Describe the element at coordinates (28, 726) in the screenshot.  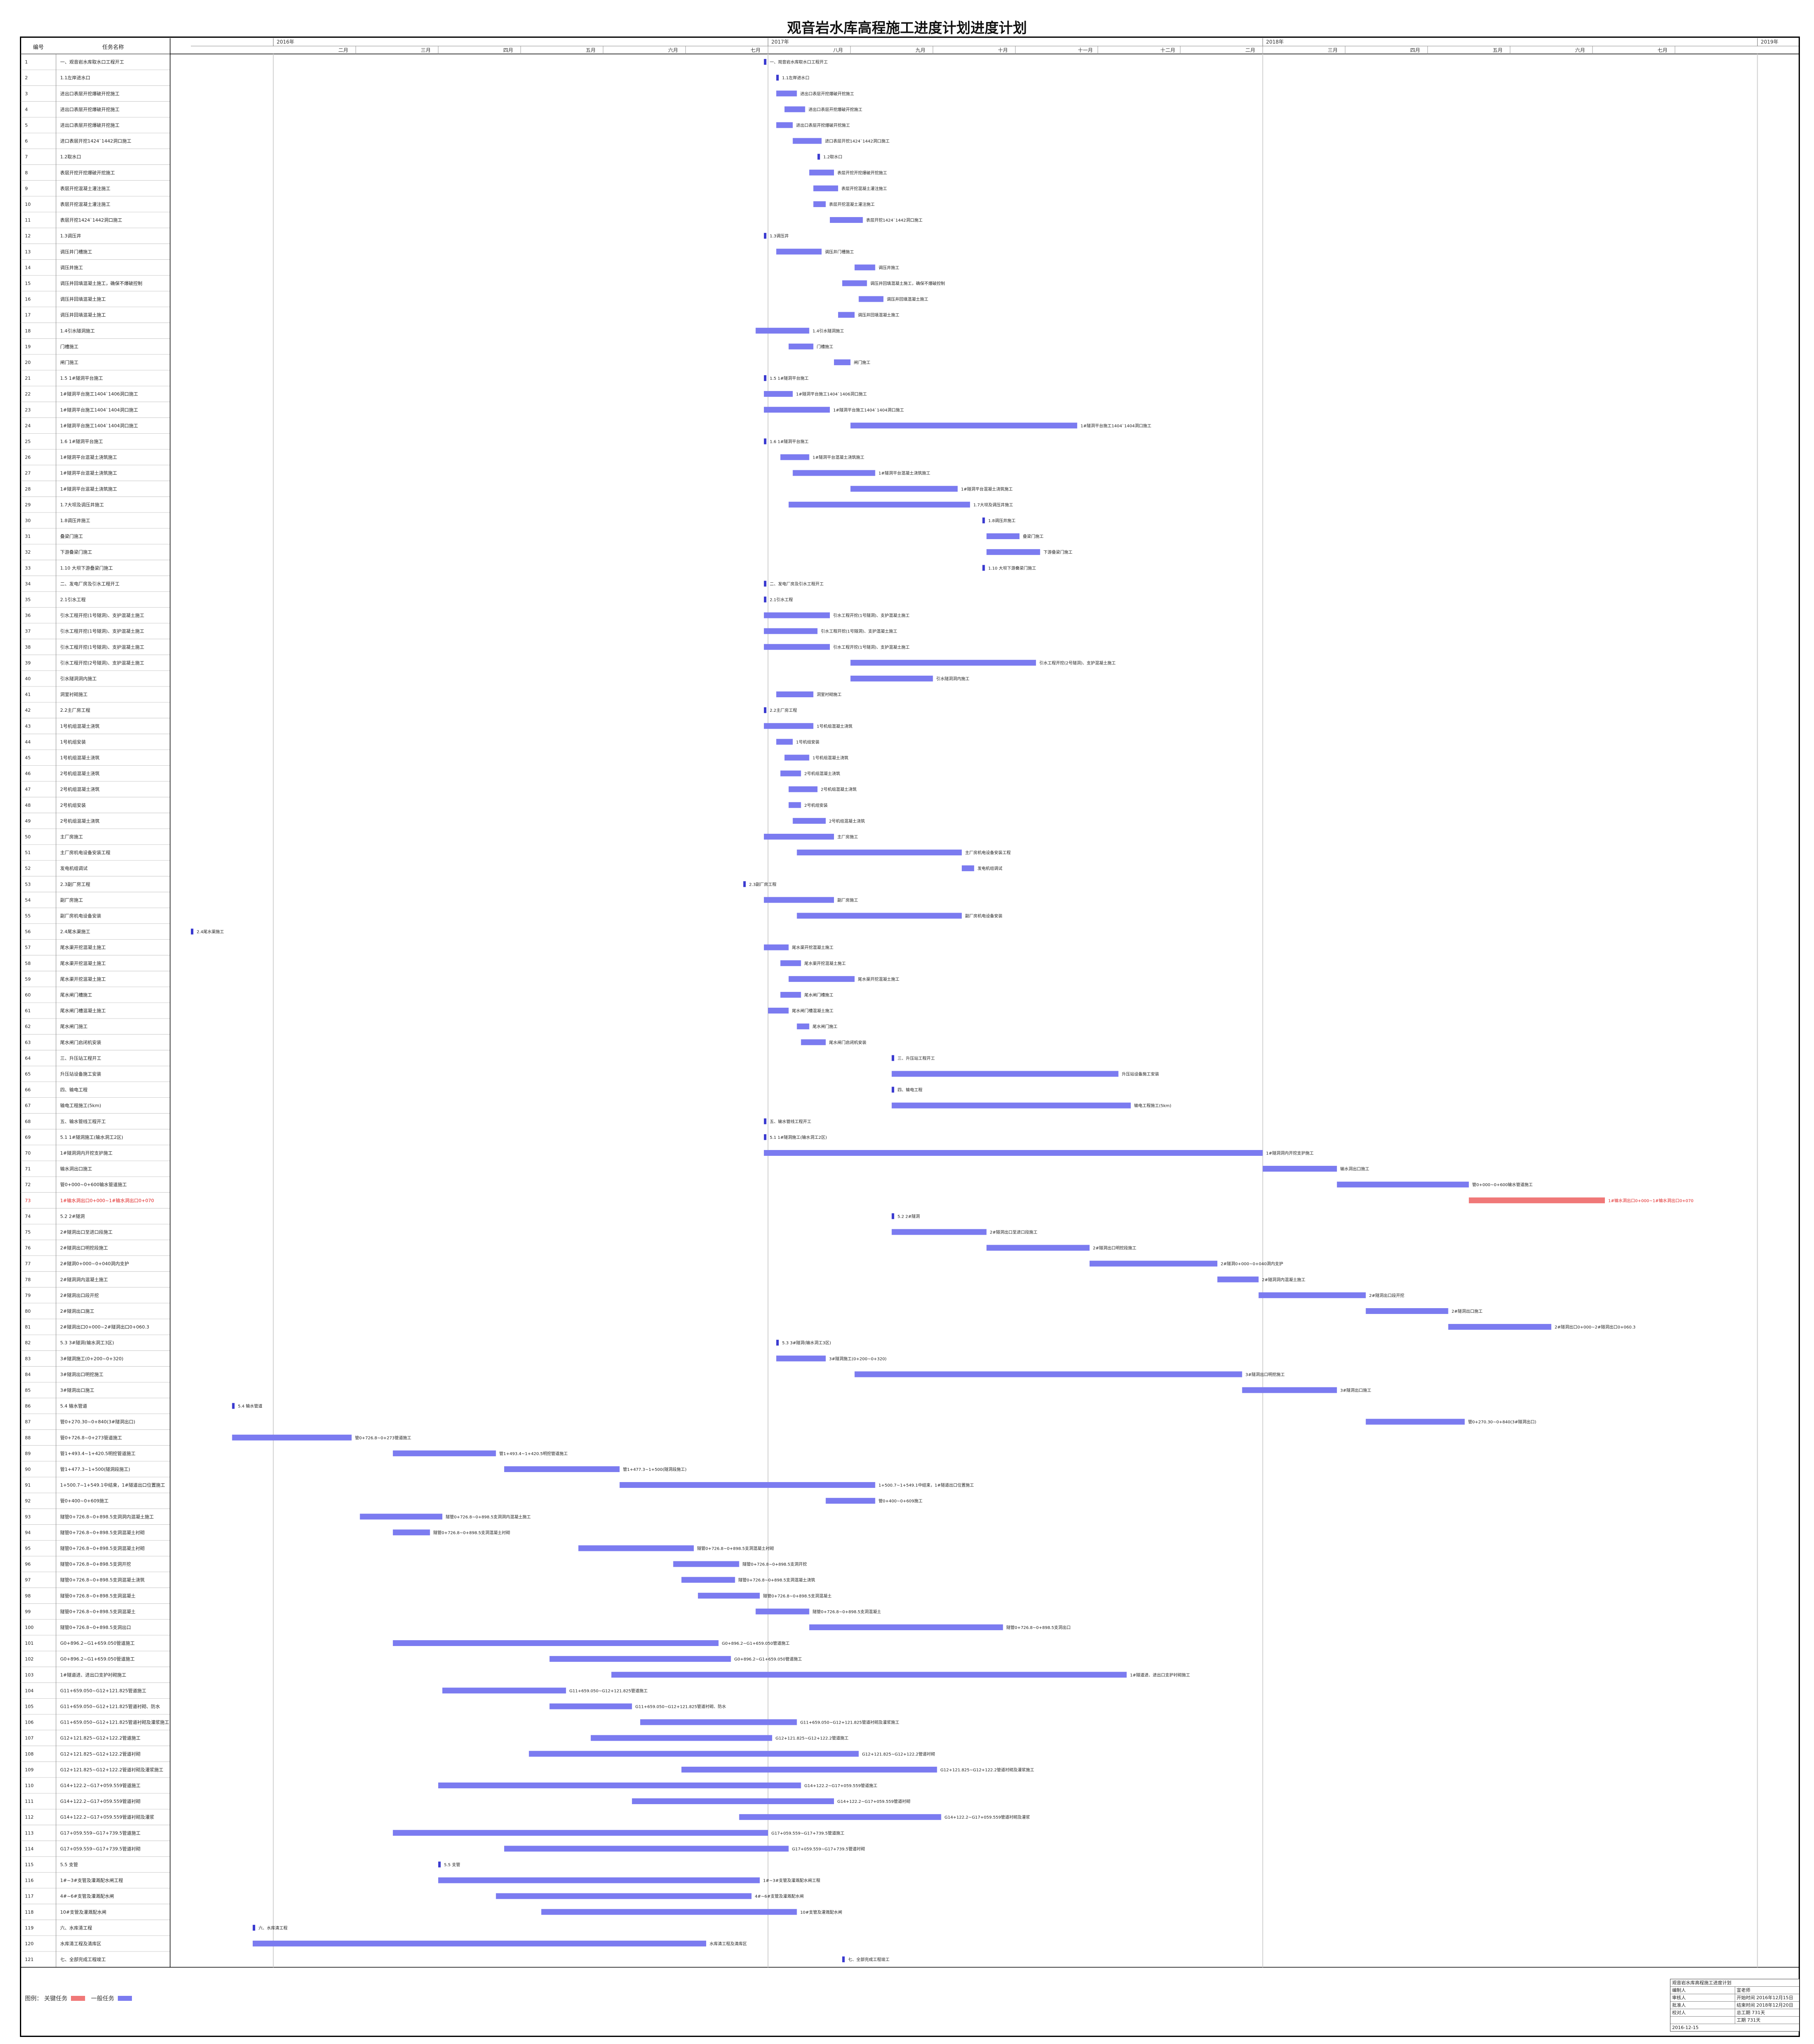
I see `row-number: 43` at that location.